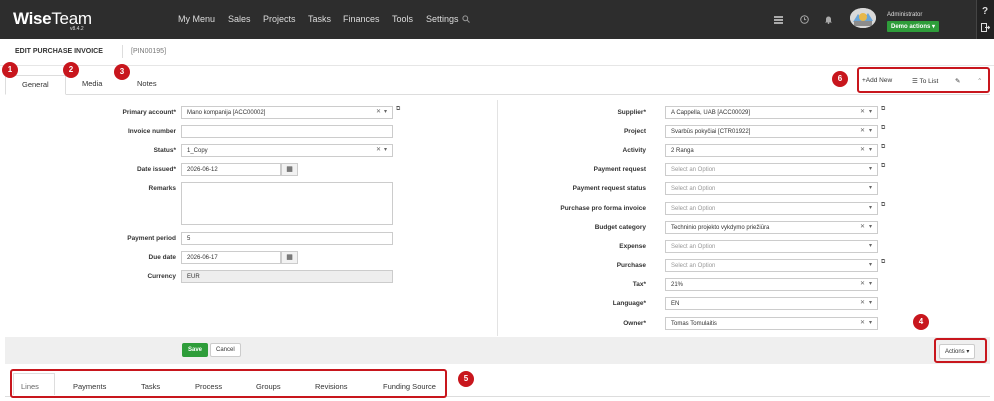  Describe the element at coordinates (92, 85) in the screenshot. I see `tab-media: Media` at that location.